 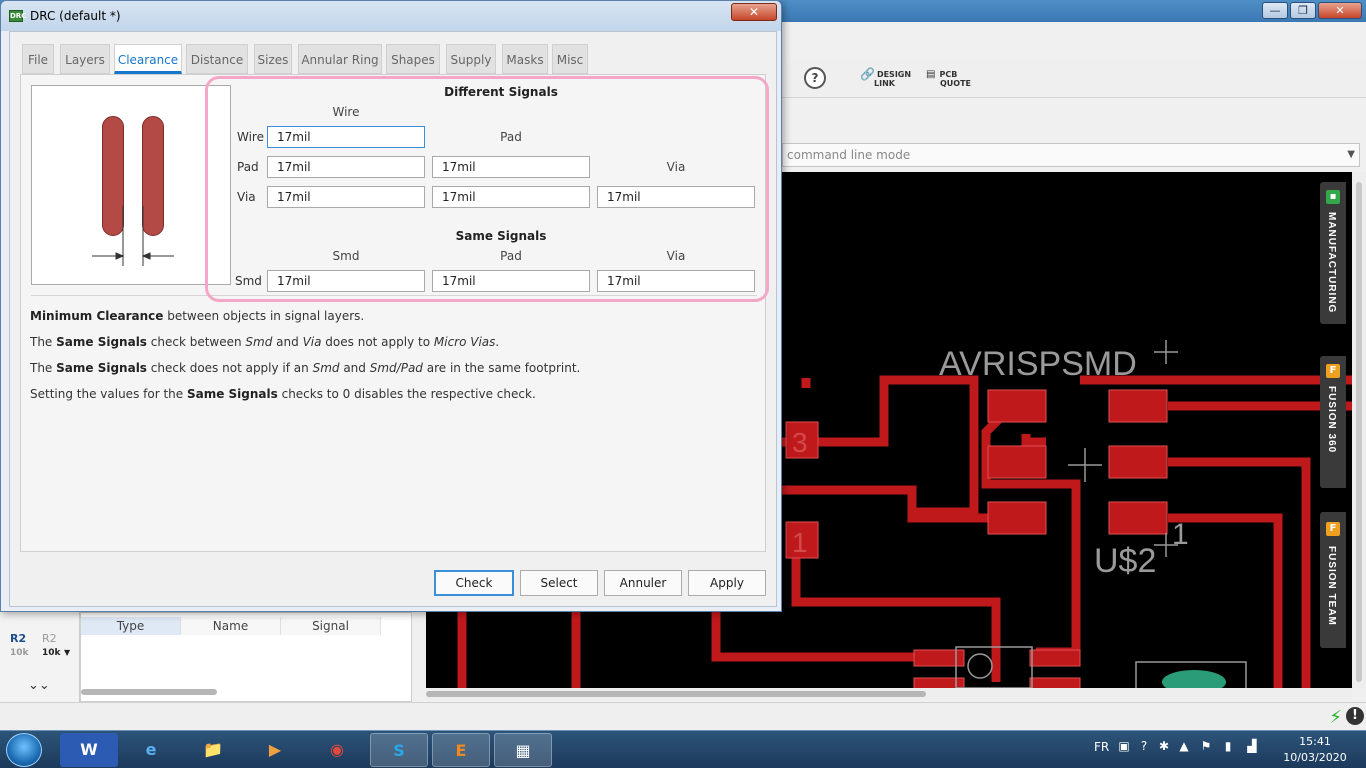 I want to click on tab-masks: Masks, so click(x=525, y=59).